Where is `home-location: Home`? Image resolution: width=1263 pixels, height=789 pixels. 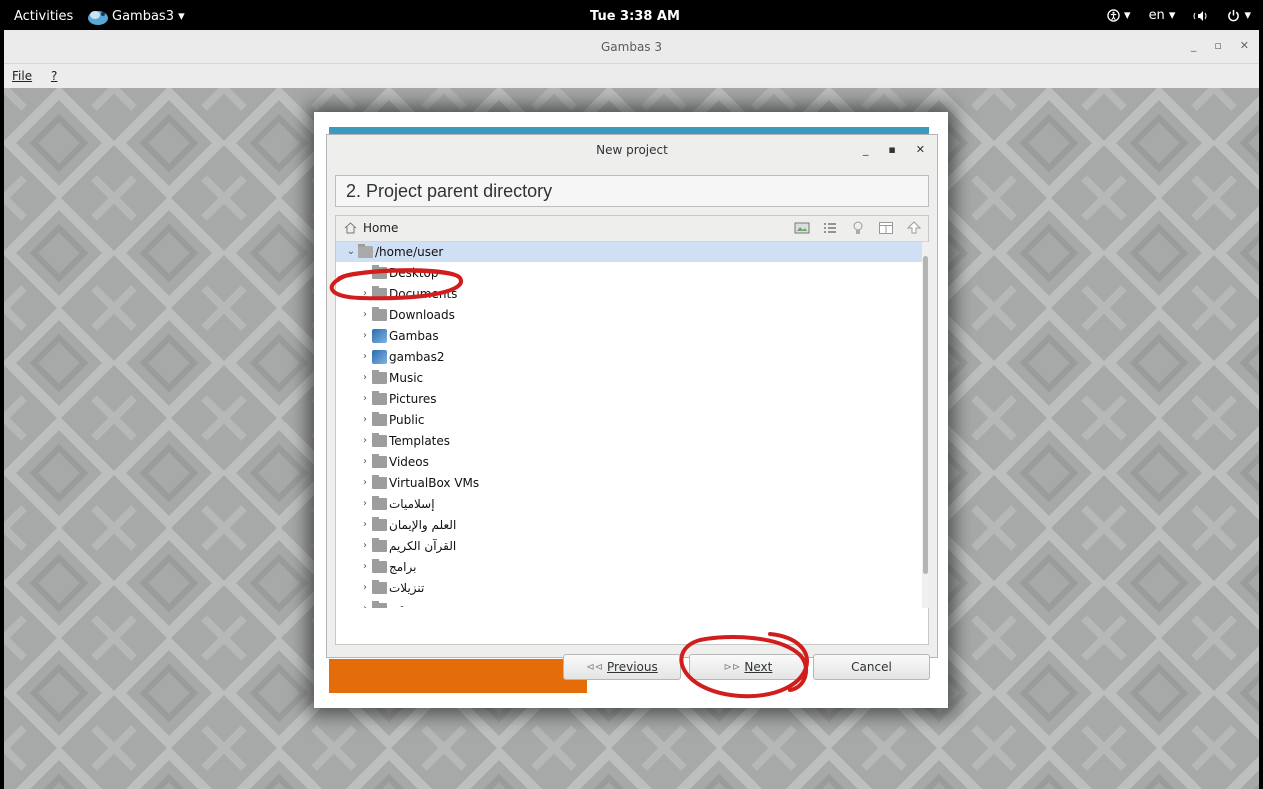 home-location: Home is located at coordinates (371, 228).